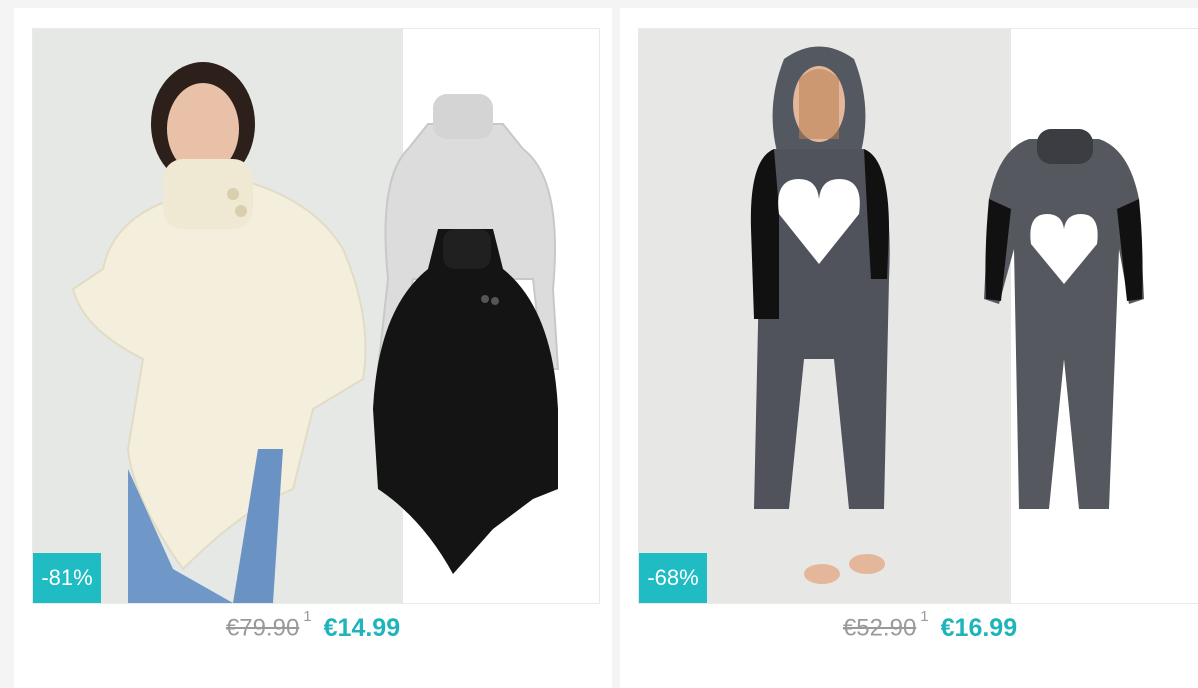  Describe the element at coordinates (313, 625) in the screenshot. I see `price-row: €79.90 1 €14.99` at that location.